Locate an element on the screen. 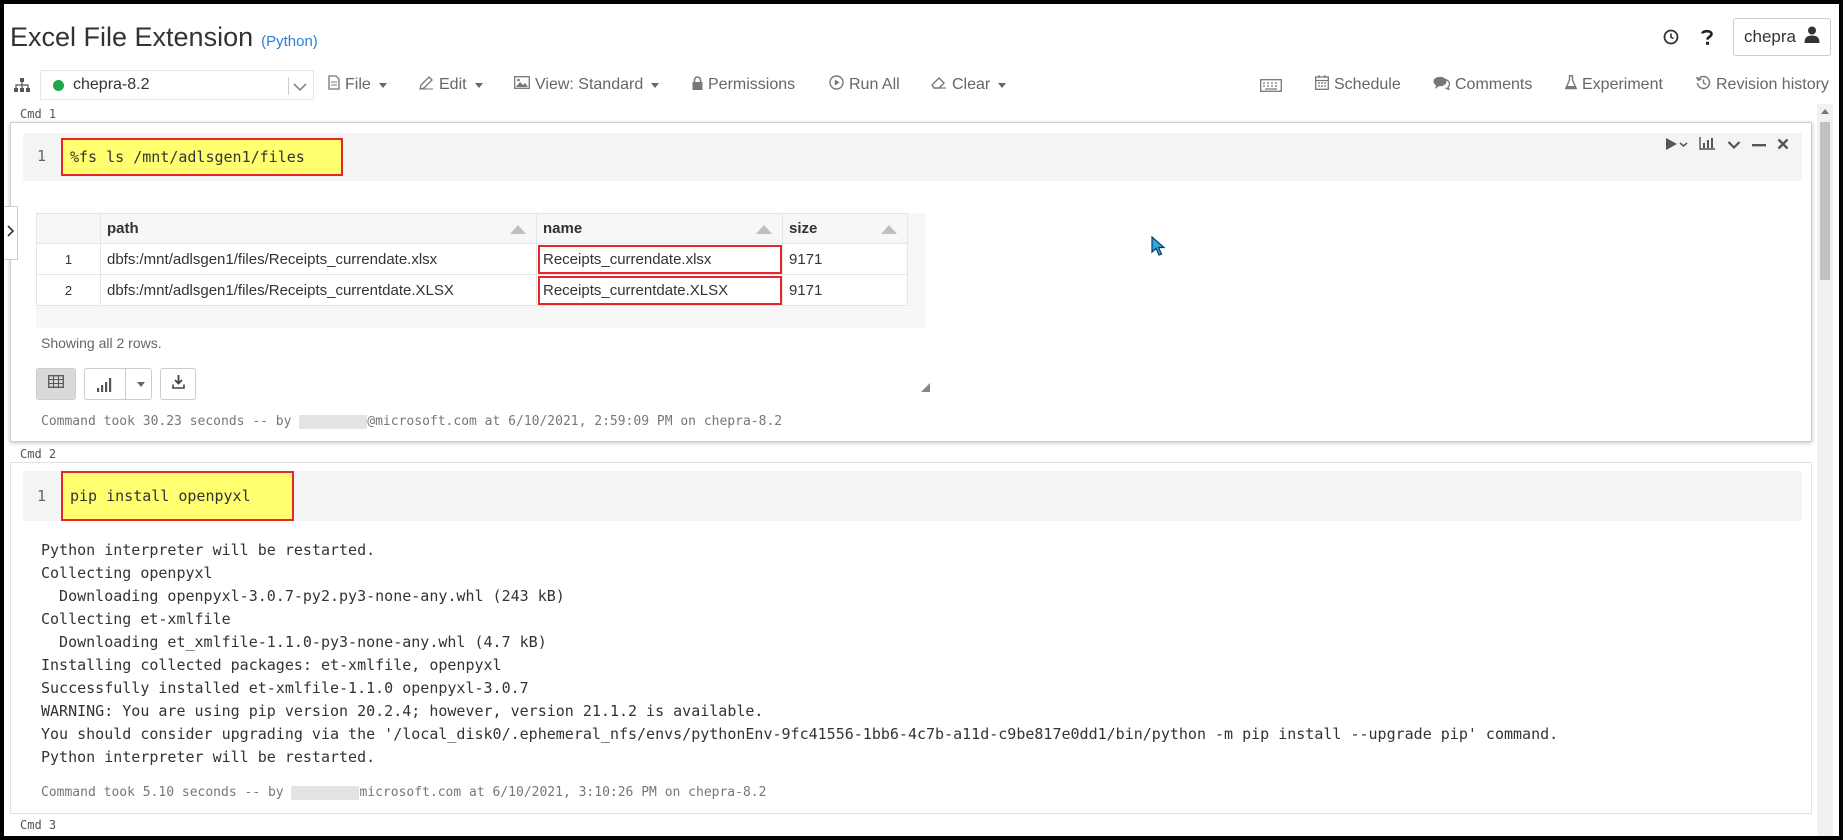  sidebar-toggle is located at coordinates (11, 233).